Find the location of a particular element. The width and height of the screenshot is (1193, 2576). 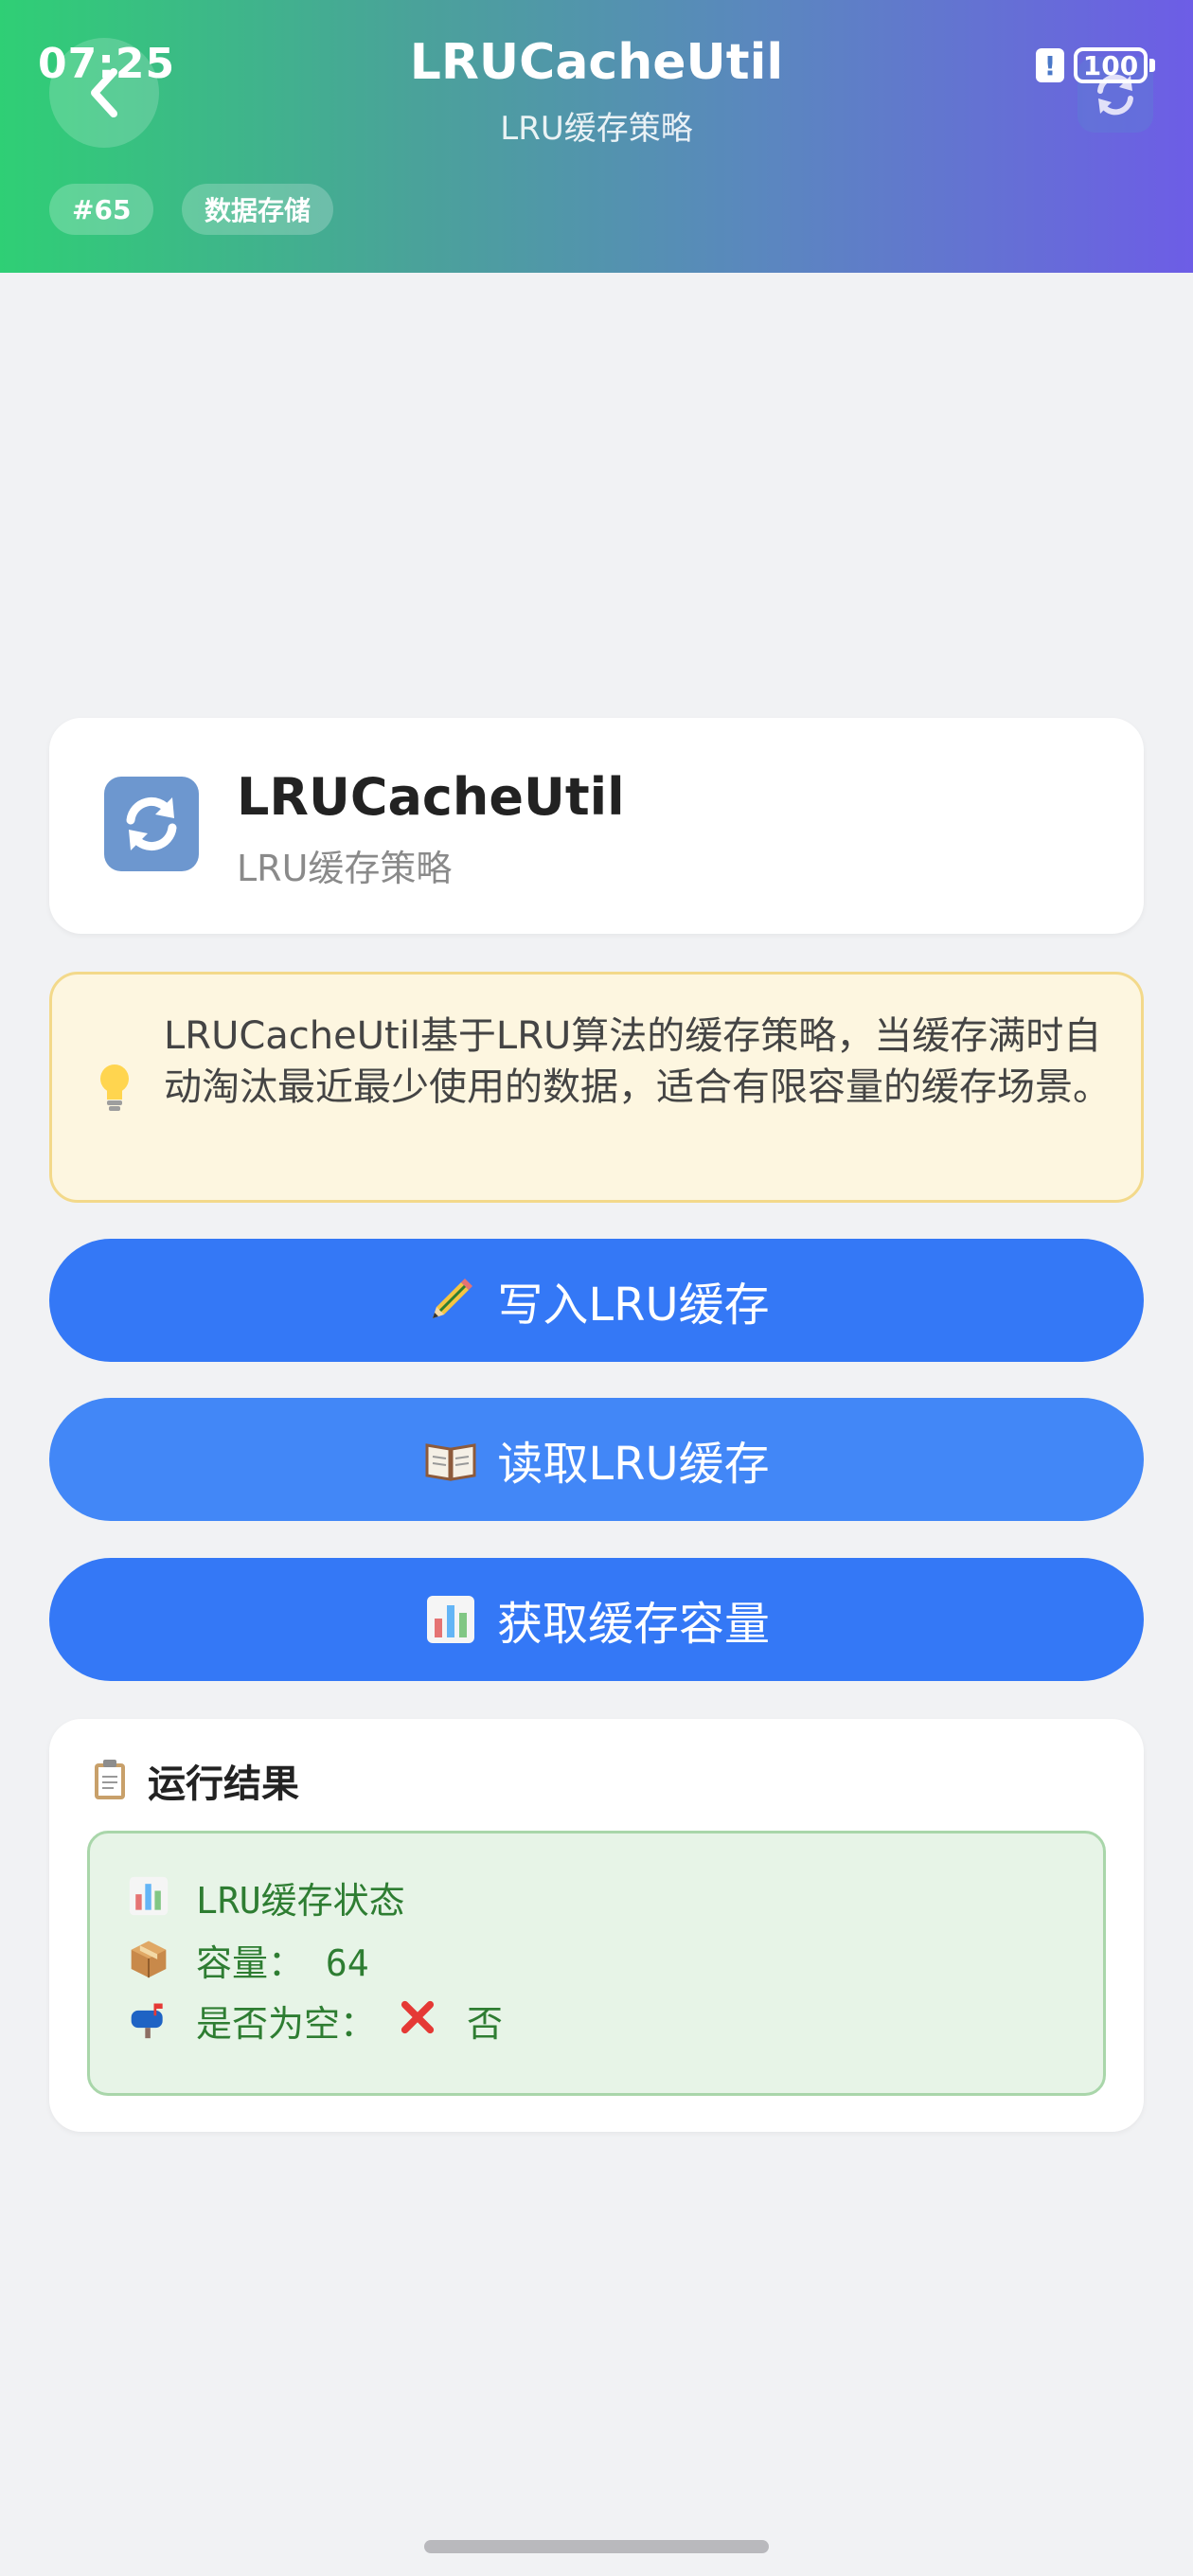

result-card: 运行结果 LRU缓存状态 容量： 64 是否为空： 否 is located at coordinates (596, 1925).